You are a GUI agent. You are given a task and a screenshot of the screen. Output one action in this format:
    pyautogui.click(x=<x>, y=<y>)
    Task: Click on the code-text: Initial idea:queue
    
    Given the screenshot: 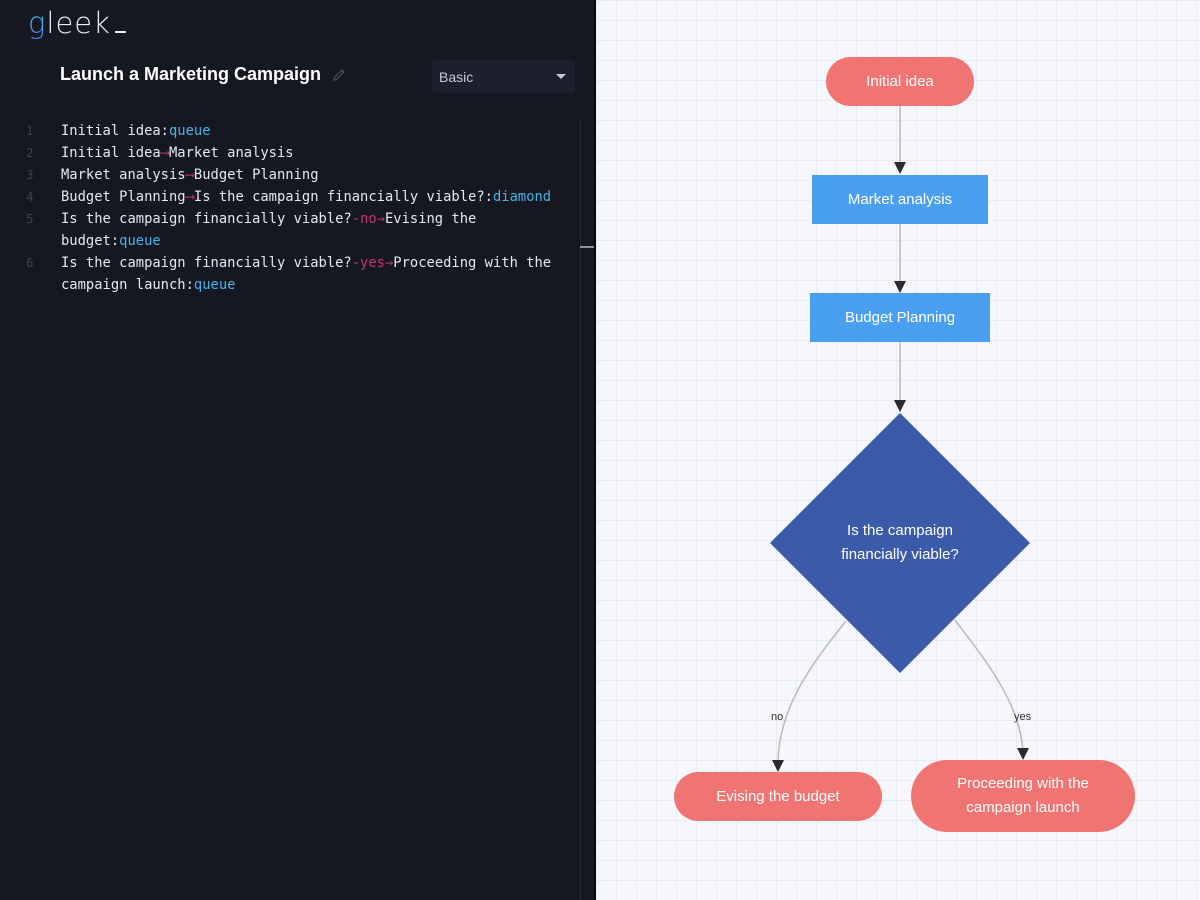 What is the action you would take?
    pyautogui.click(x=318, y=131)
    